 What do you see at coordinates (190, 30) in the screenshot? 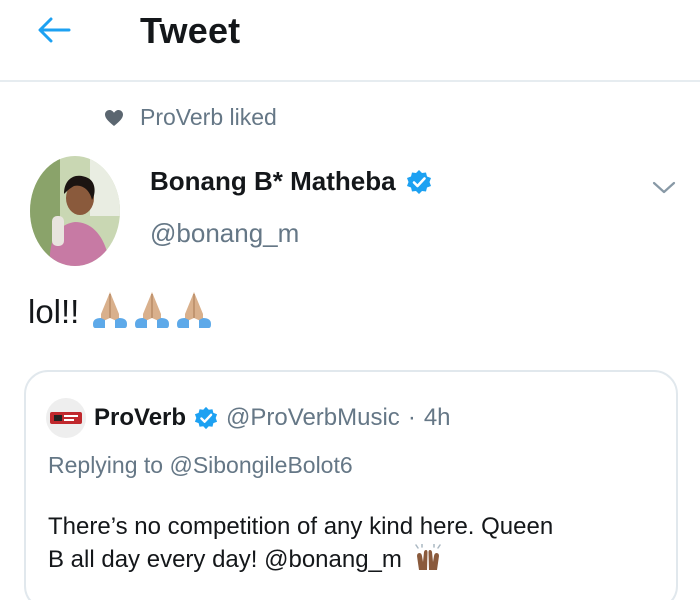
I see `page-title: Tweet` at bounding box center [190, 30].